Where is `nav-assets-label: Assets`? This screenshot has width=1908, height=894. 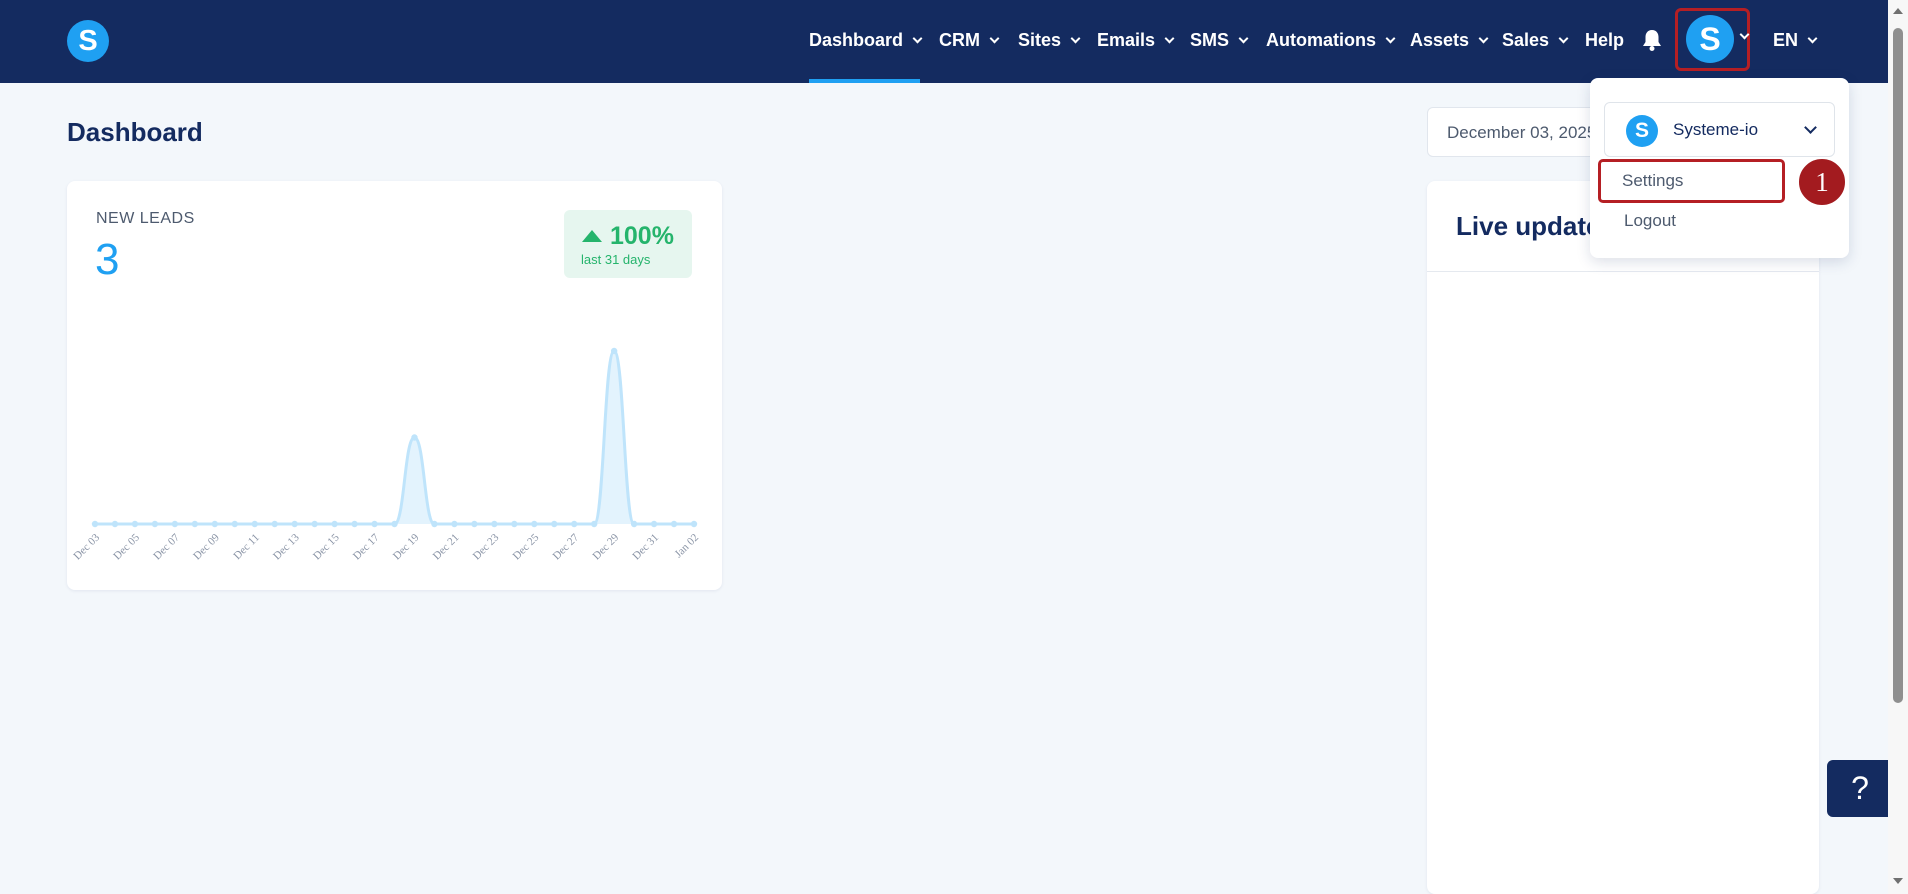 nav-assets-label: Assets is located at coordinates (1440, 39).